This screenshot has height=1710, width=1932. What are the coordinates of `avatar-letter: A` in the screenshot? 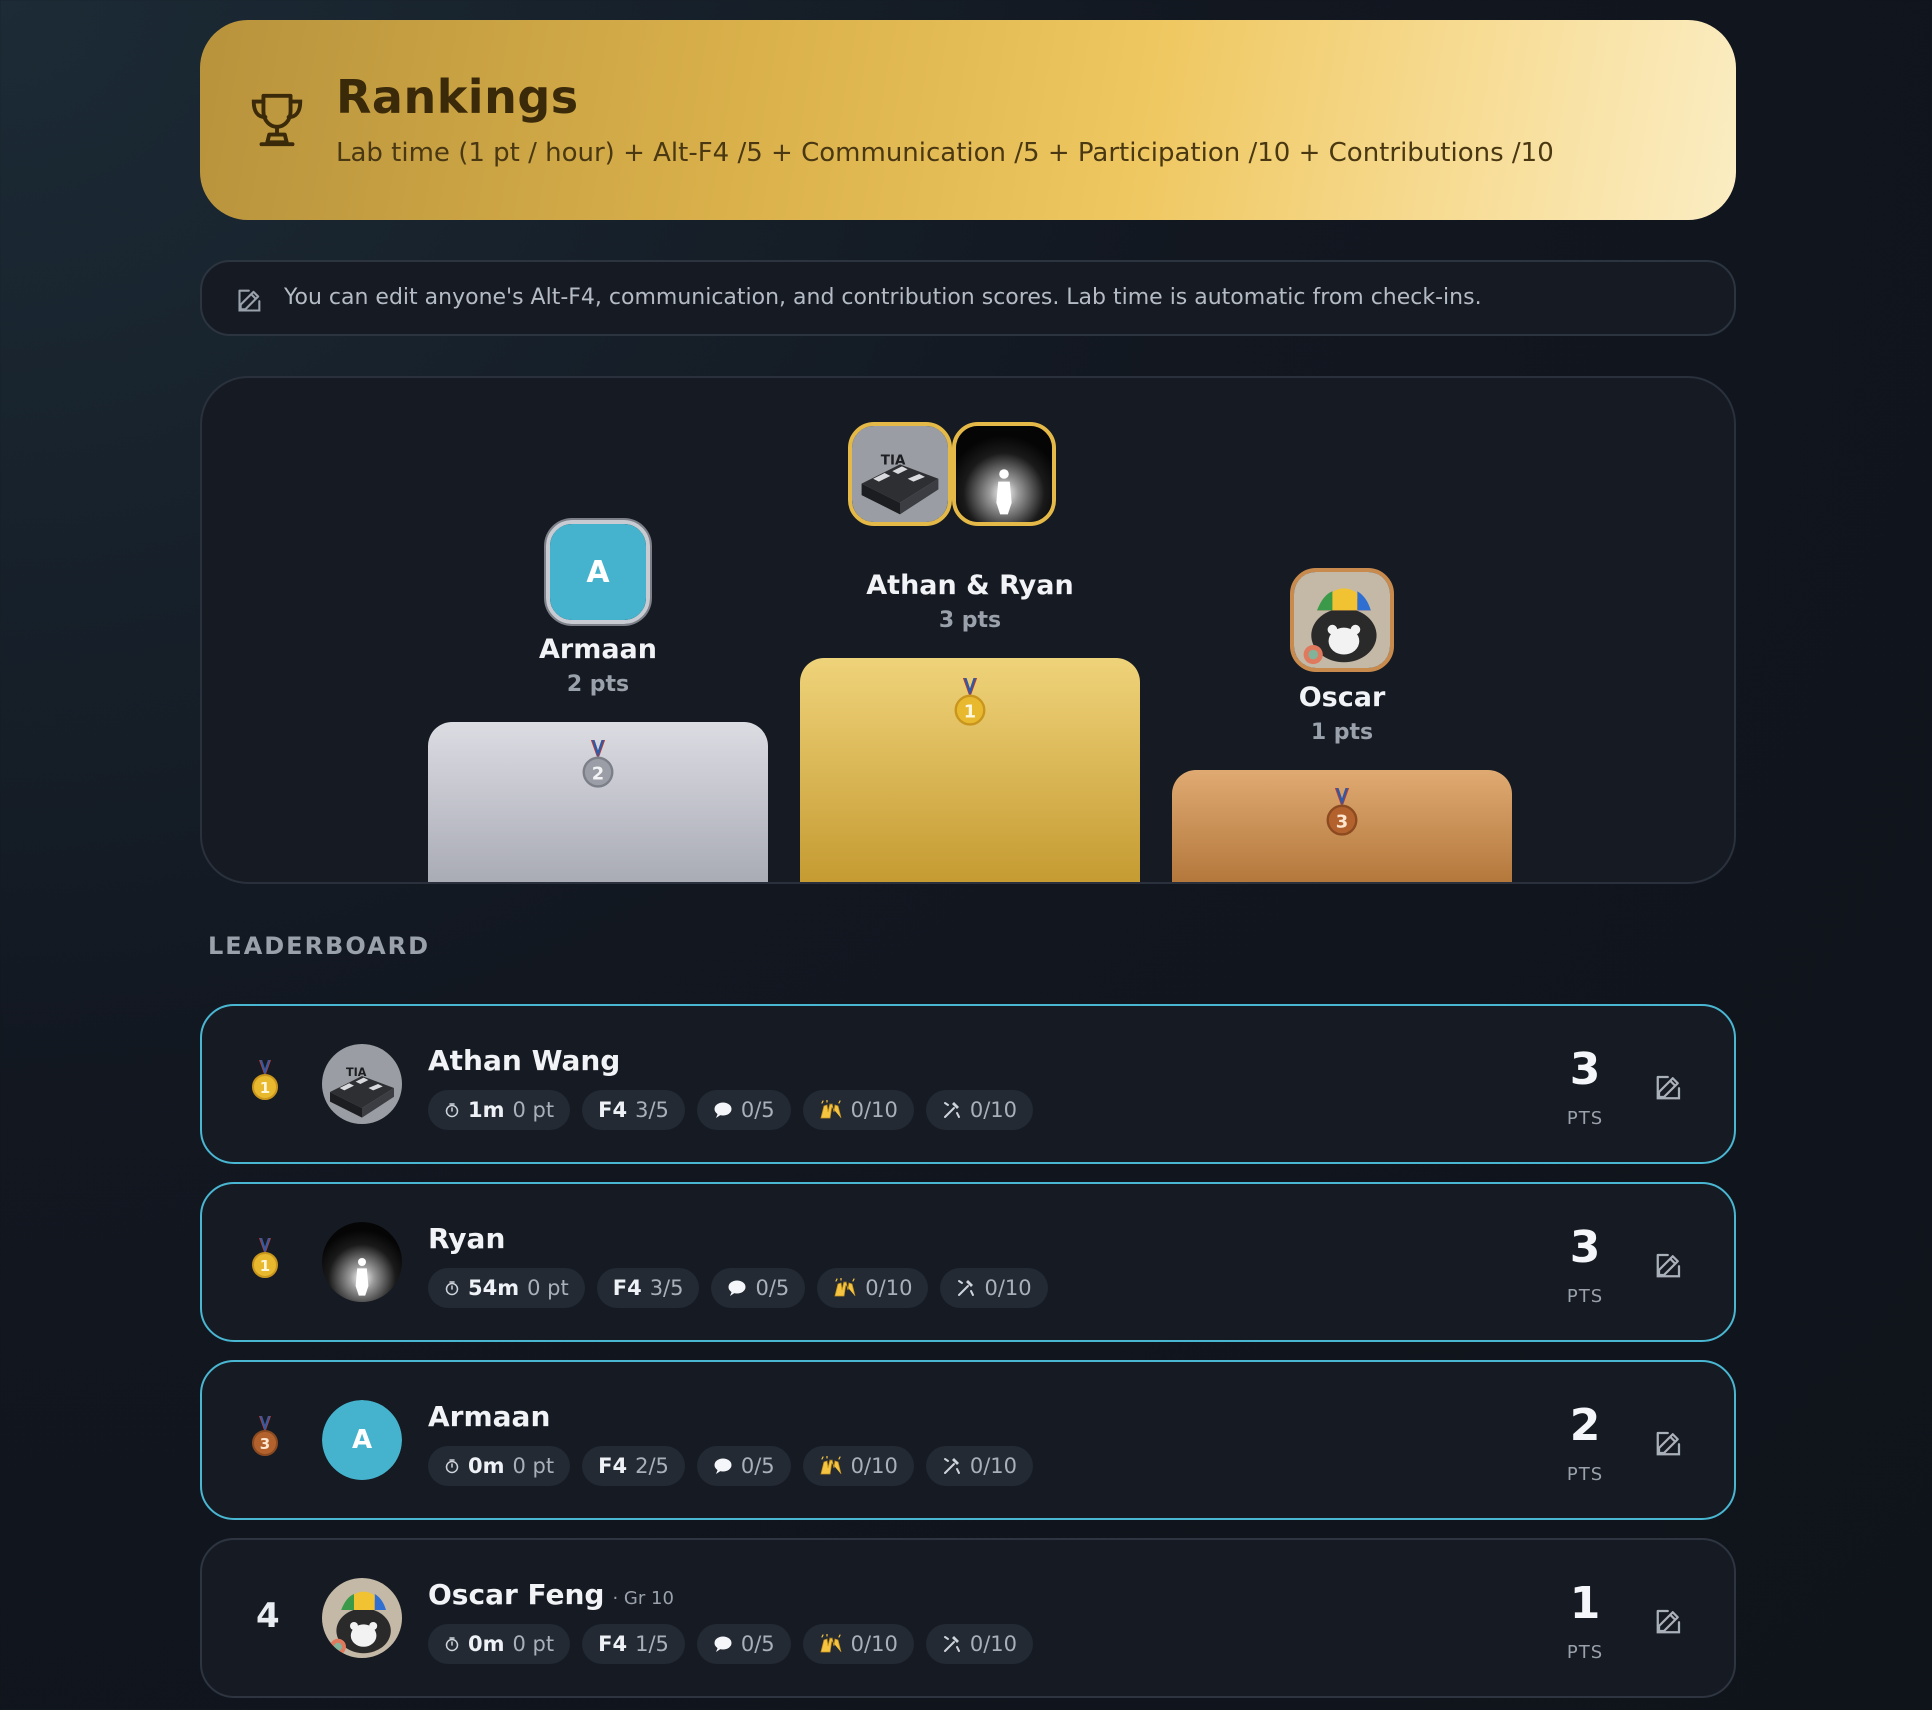 It's located at (598, 572).